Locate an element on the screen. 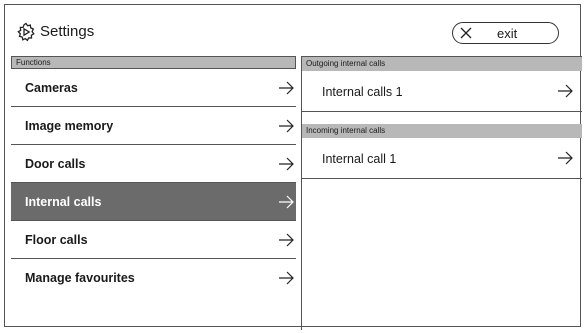 The width and height of the screenshot is (587, 333). menu-item-image-memory: Image memory is located at coordinates (153, 126).